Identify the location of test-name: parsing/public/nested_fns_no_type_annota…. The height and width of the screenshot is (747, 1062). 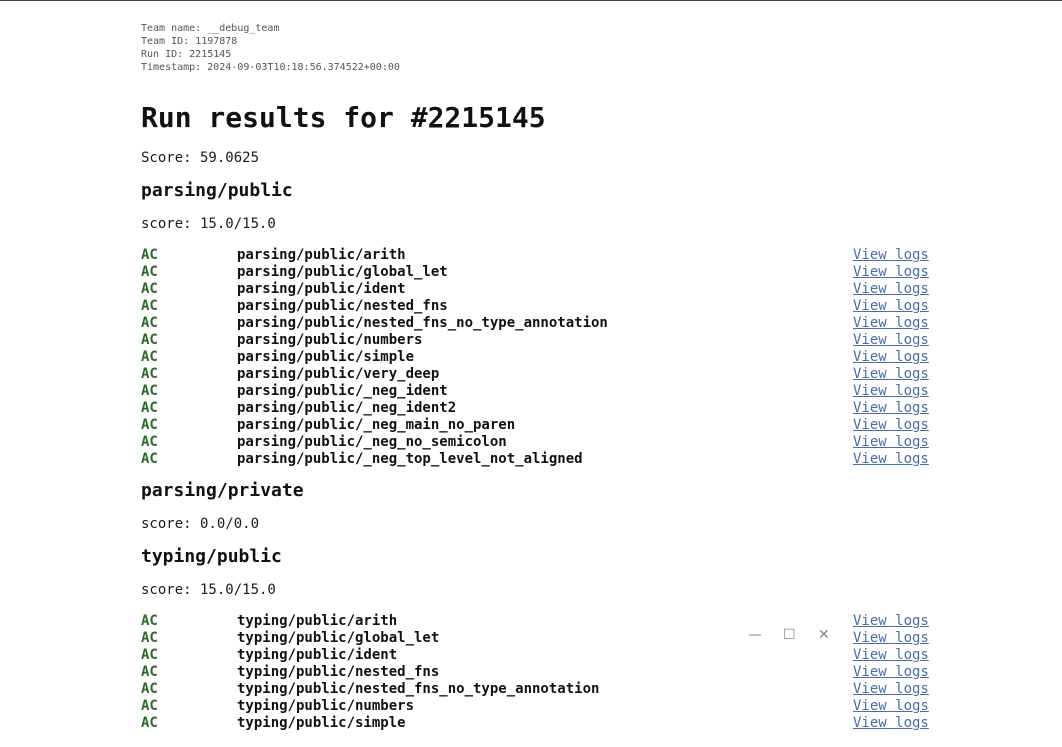
(422, 323).